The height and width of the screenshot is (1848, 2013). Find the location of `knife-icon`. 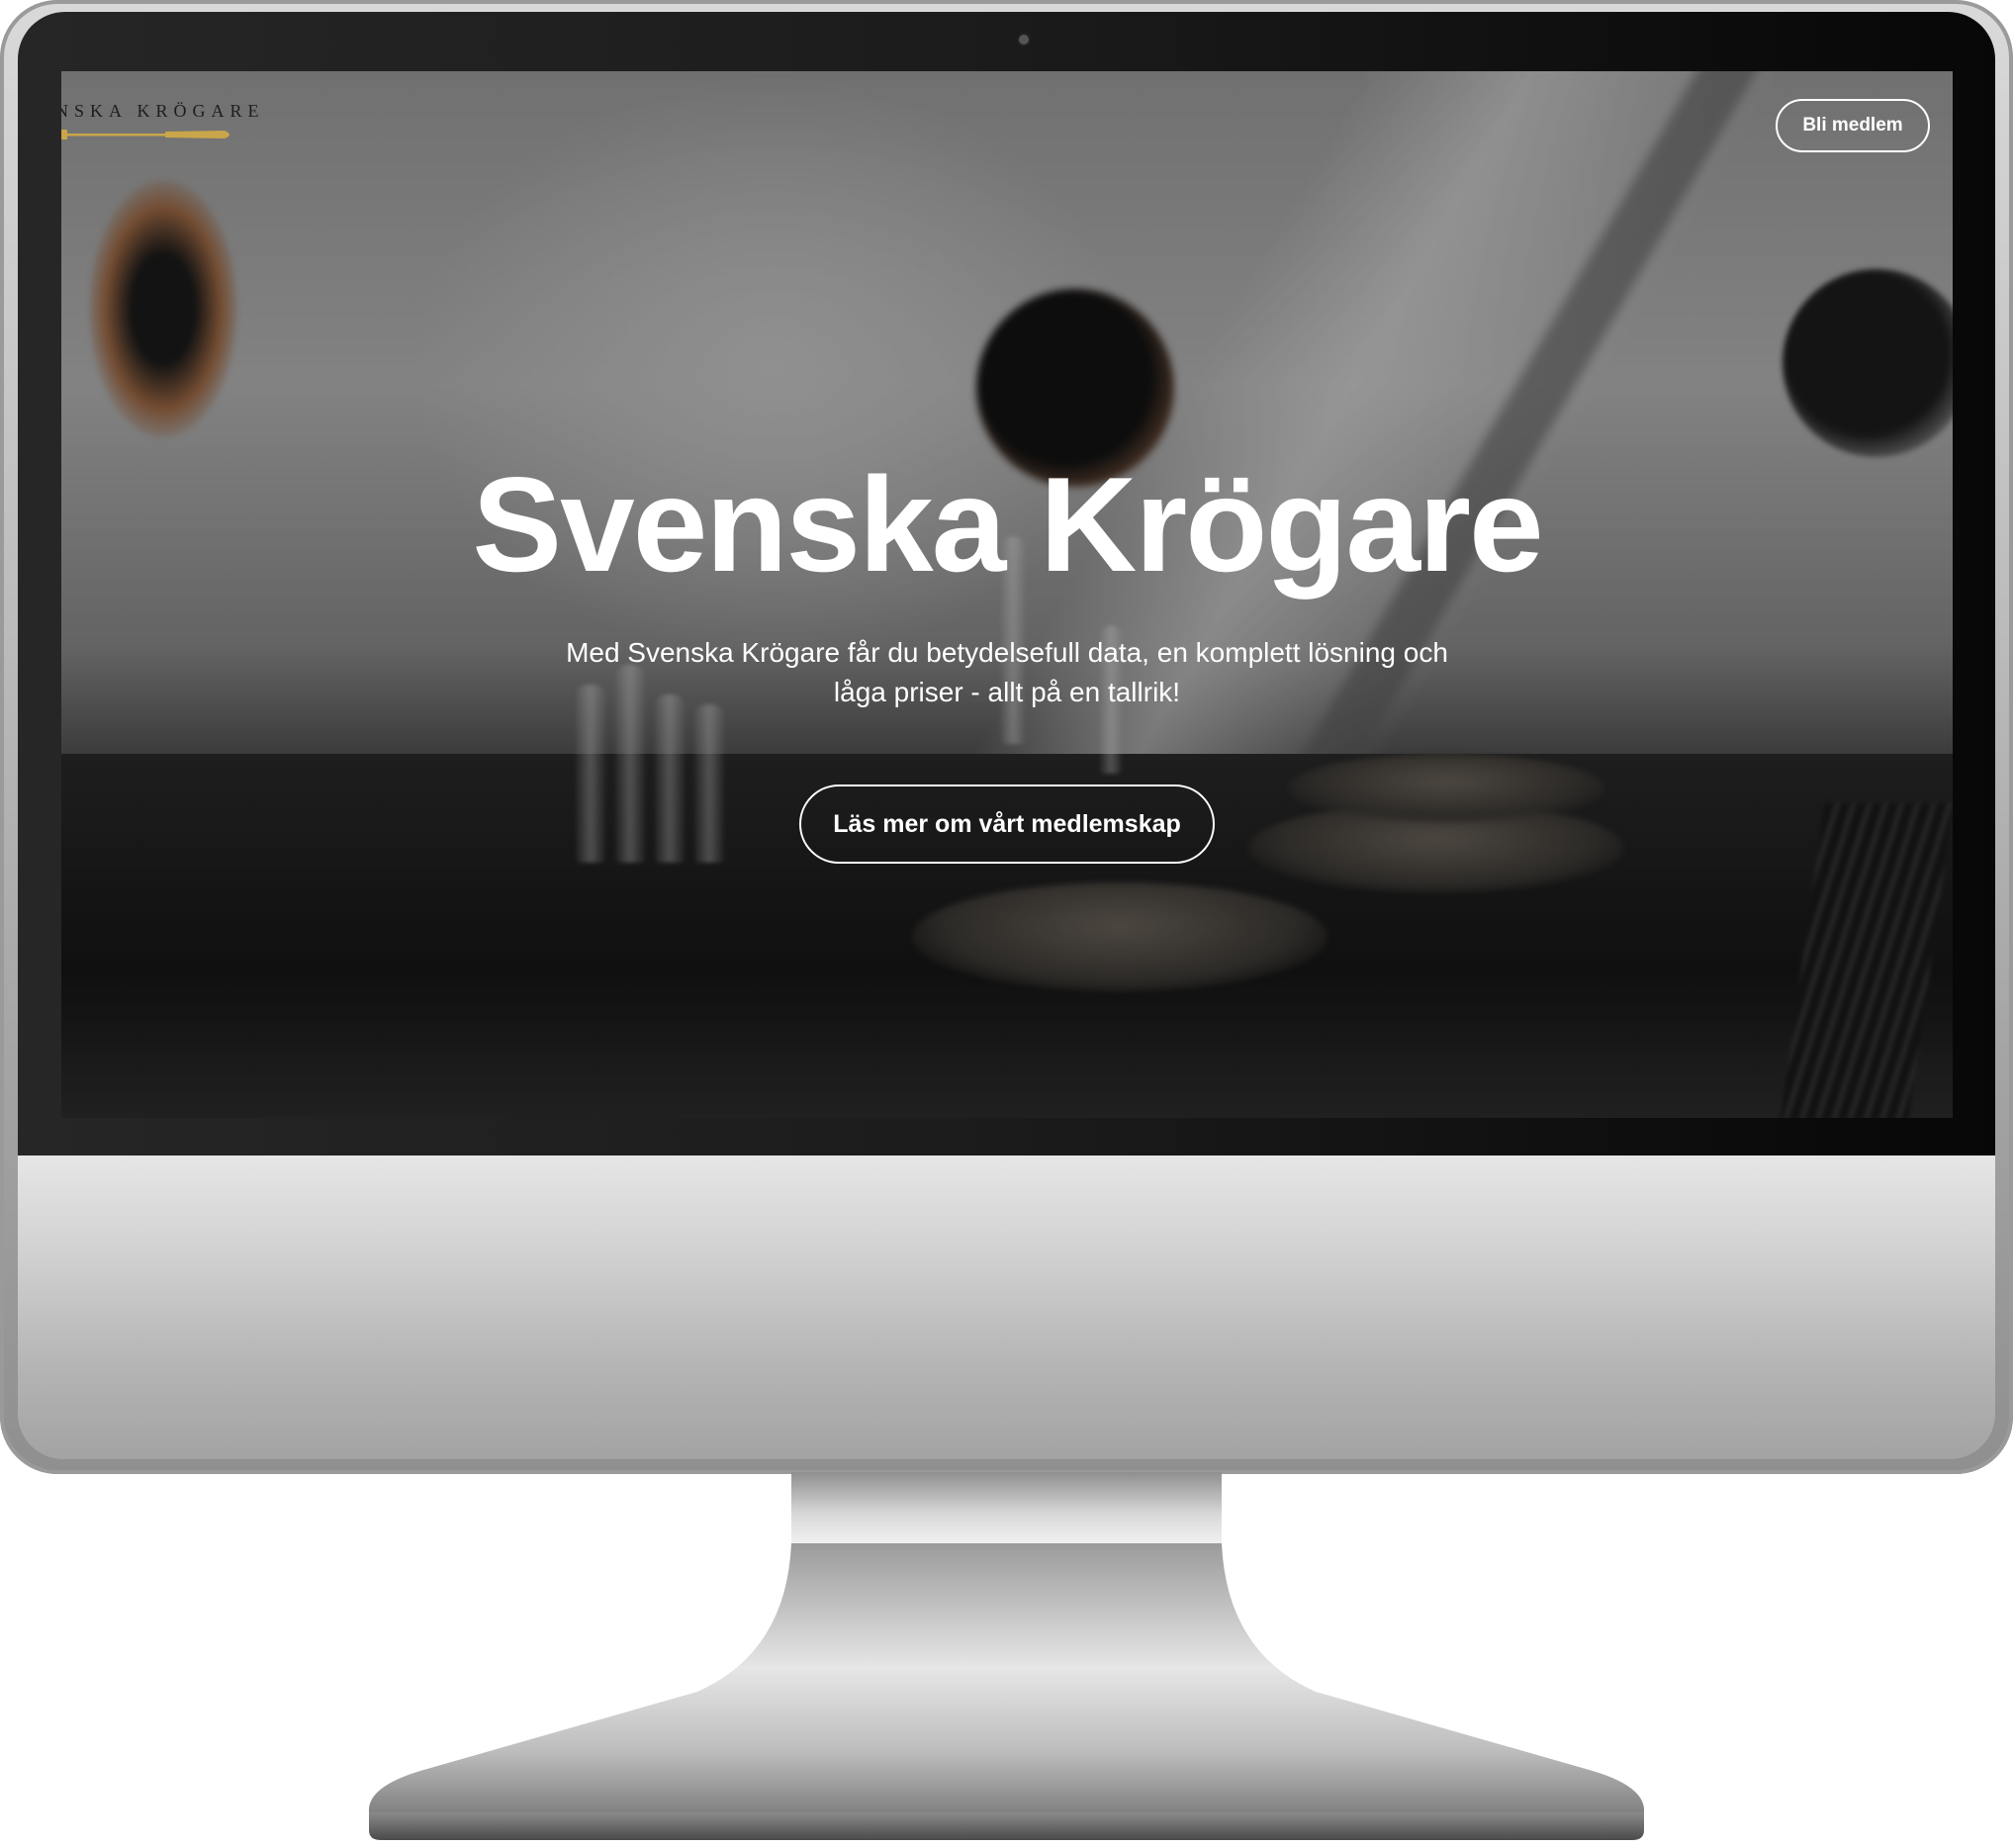

knife-icon is located at coordinates (145, 134).